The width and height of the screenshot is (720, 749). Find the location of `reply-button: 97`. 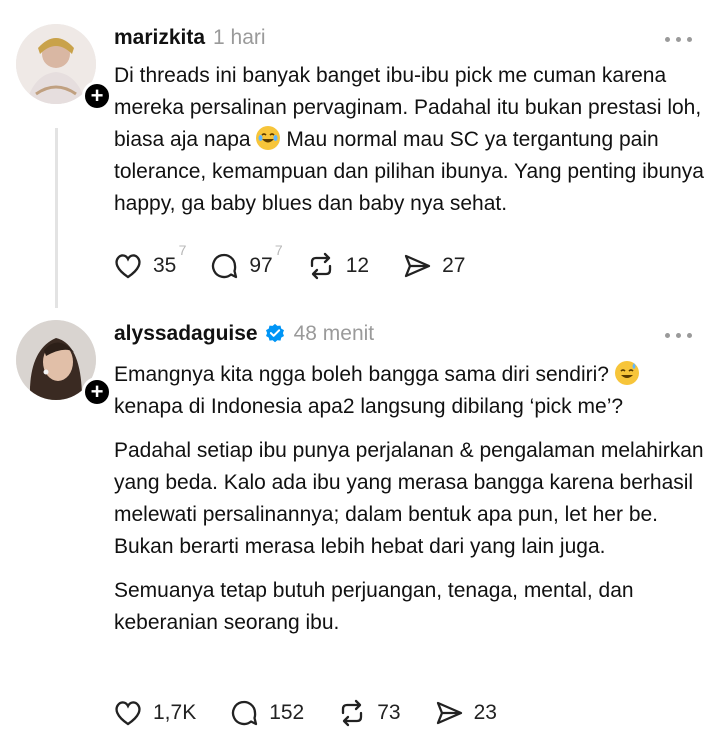

reply-button: 97 is located at coordinates (245, 262).